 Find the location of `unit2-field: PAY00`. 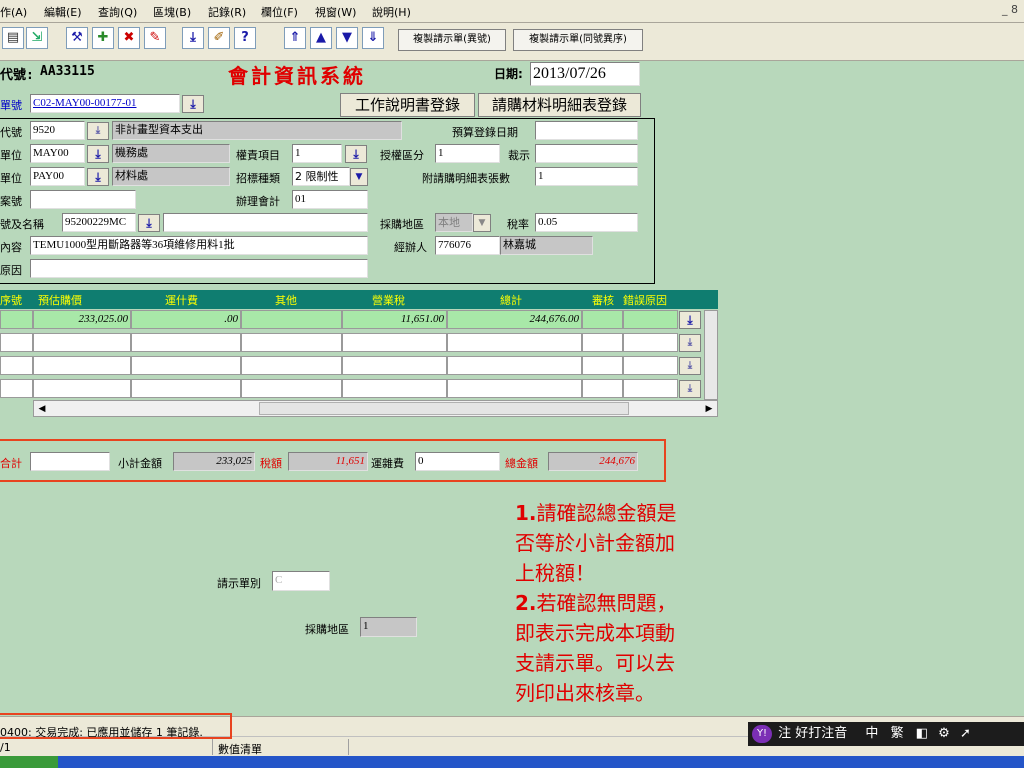

unit2-field: PAY00 is located at coordinates (57, 176).